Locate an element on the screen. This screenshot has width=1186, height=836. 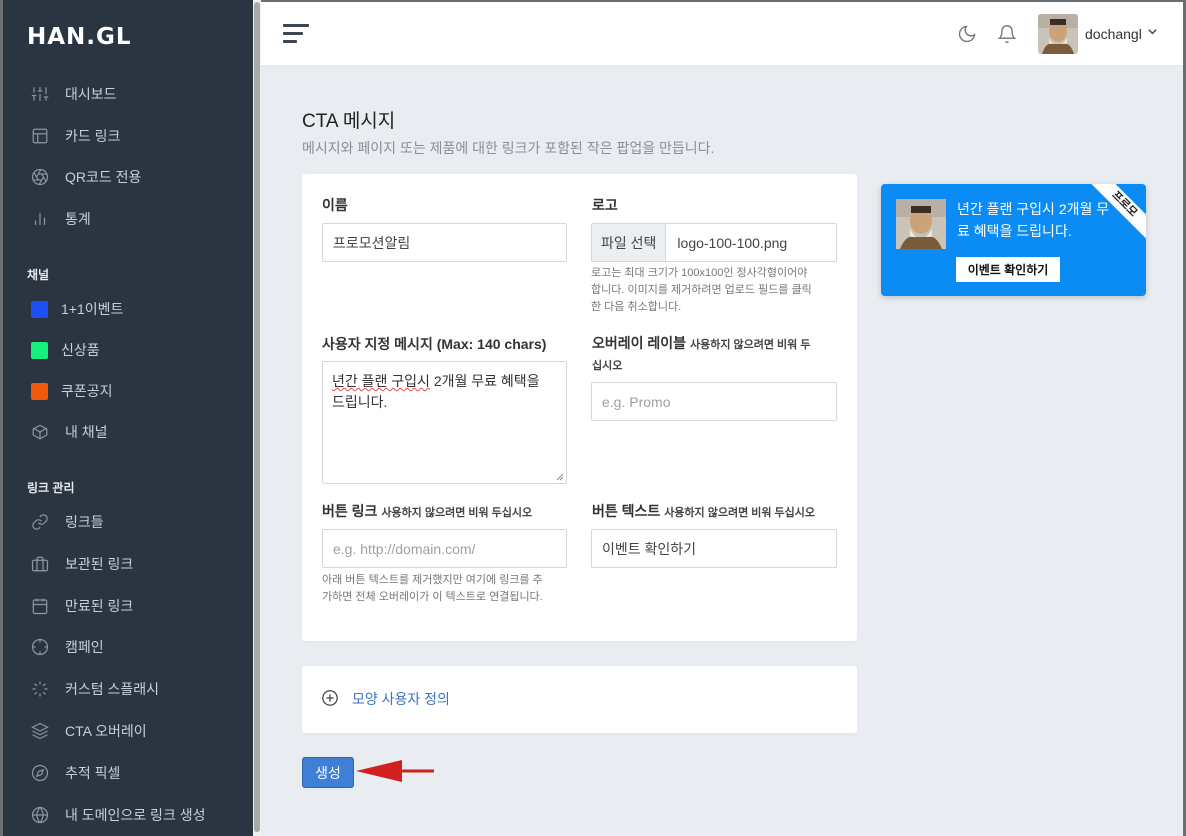
message-text: 드립니다. is located at coordinates (360, 402).